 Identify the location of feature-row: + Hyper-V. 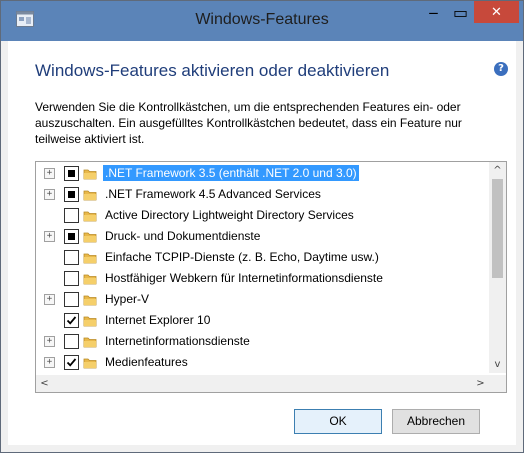
(258, 299).